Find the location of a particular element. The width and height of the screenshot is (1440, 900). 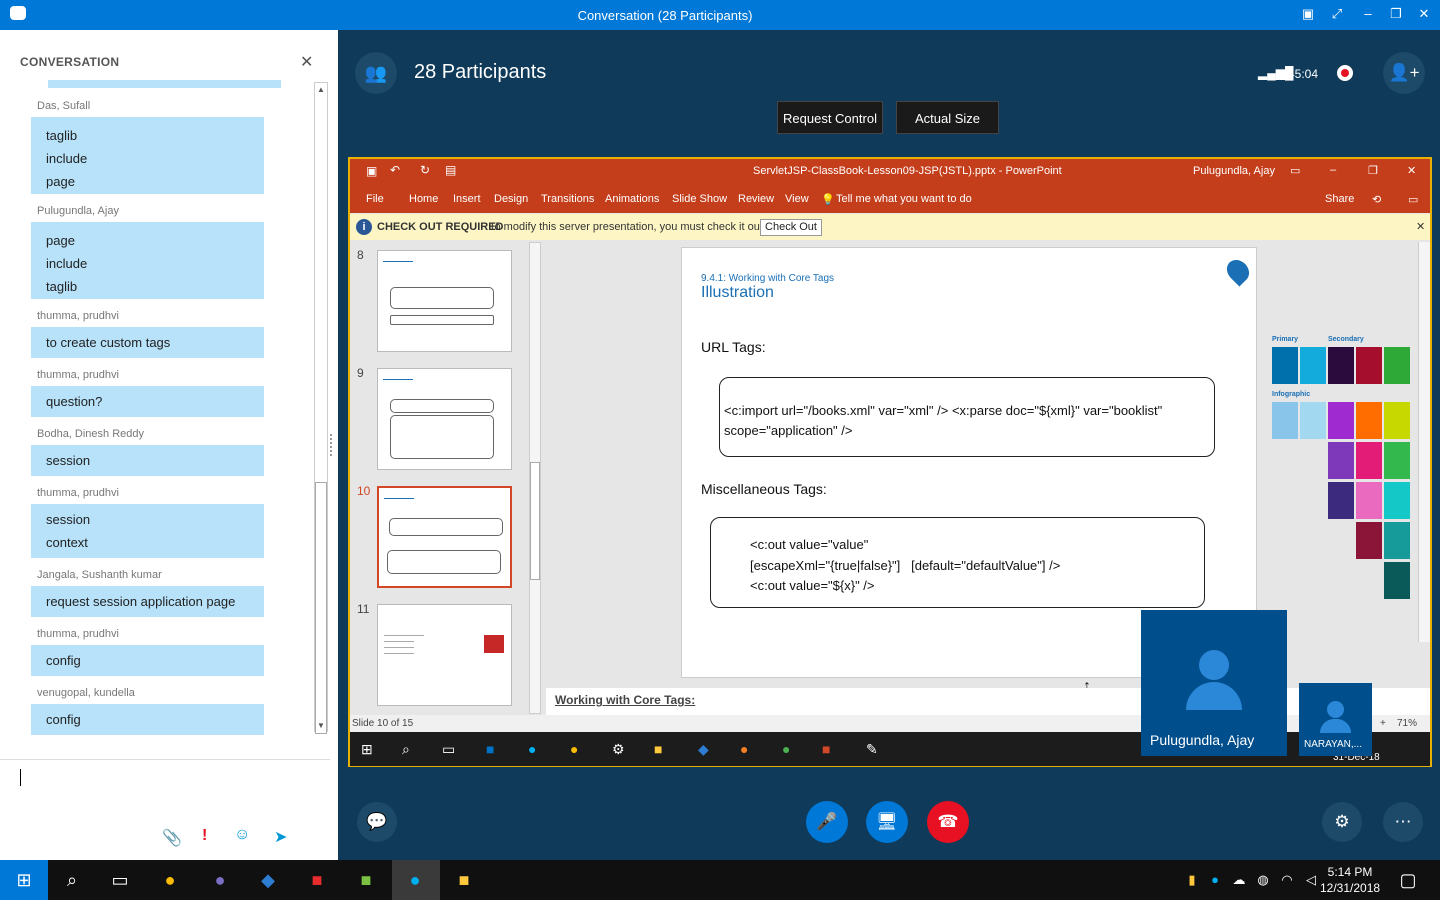

notepad-icon: ■ is located at coordinates (366, 880).